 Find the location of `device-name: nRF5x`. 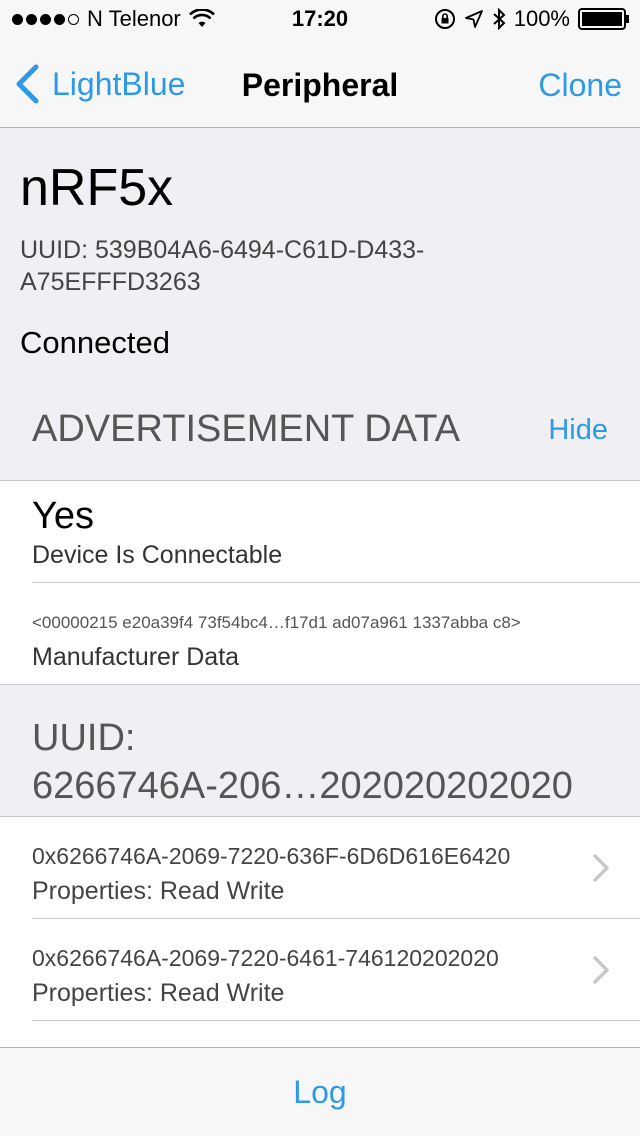

device-name: nRF5x is located at coordinates (97, 188).